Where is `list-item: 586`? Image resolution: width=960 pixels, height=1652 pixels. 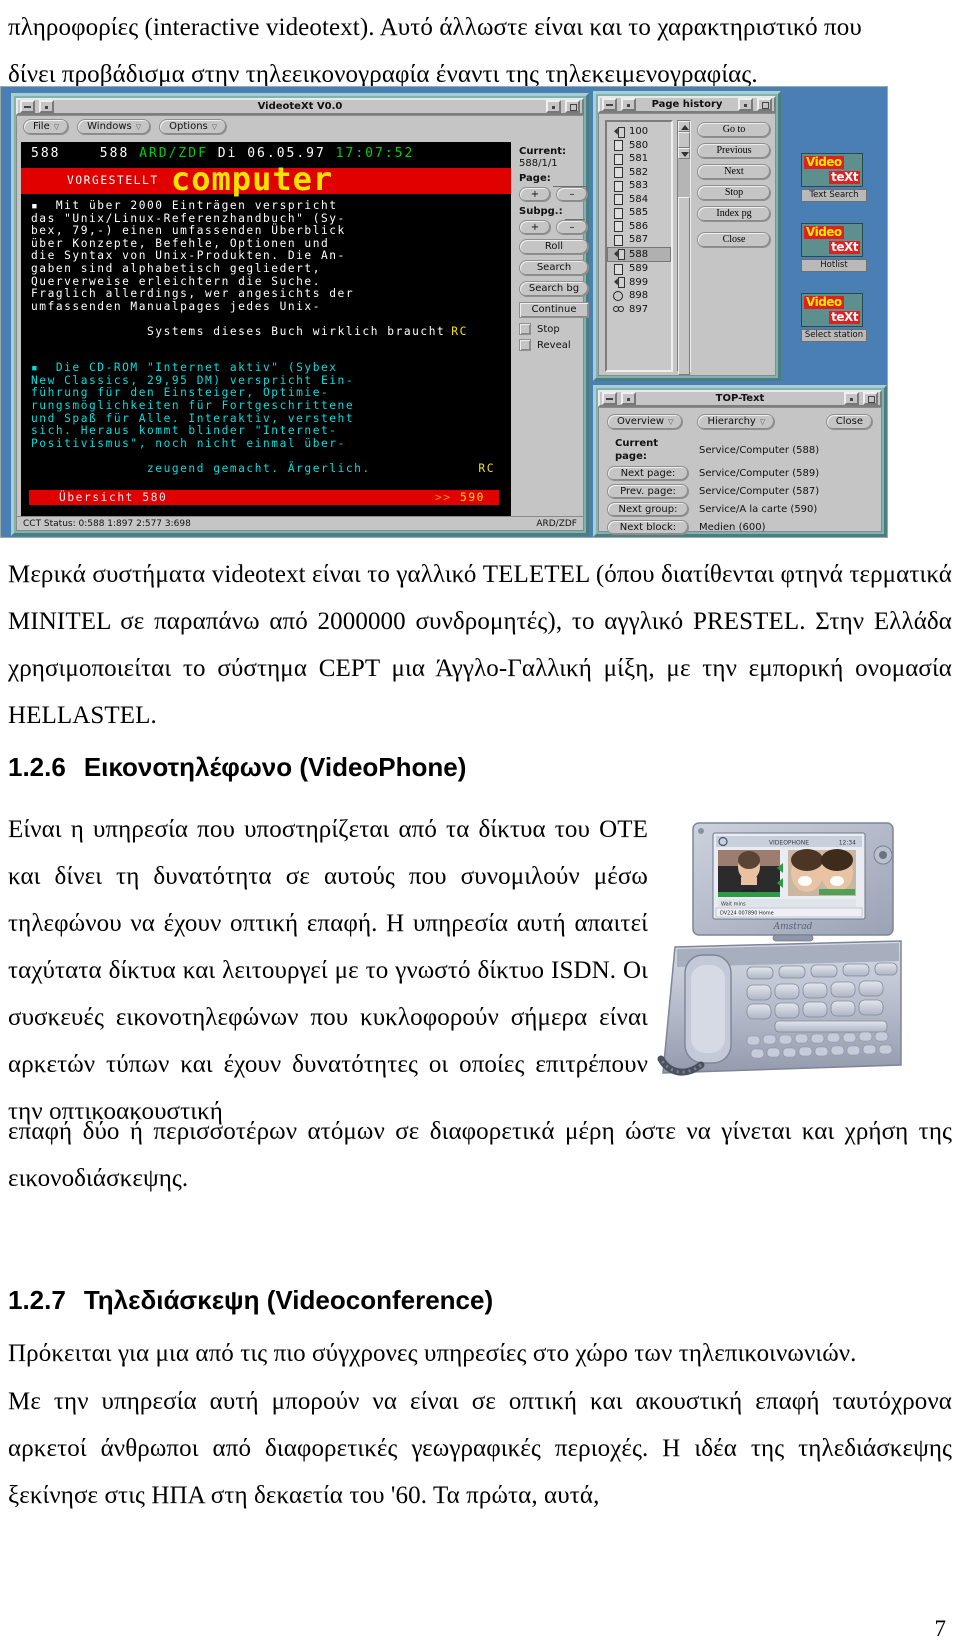 list-item: 586 is located at coordinates (639, 227).